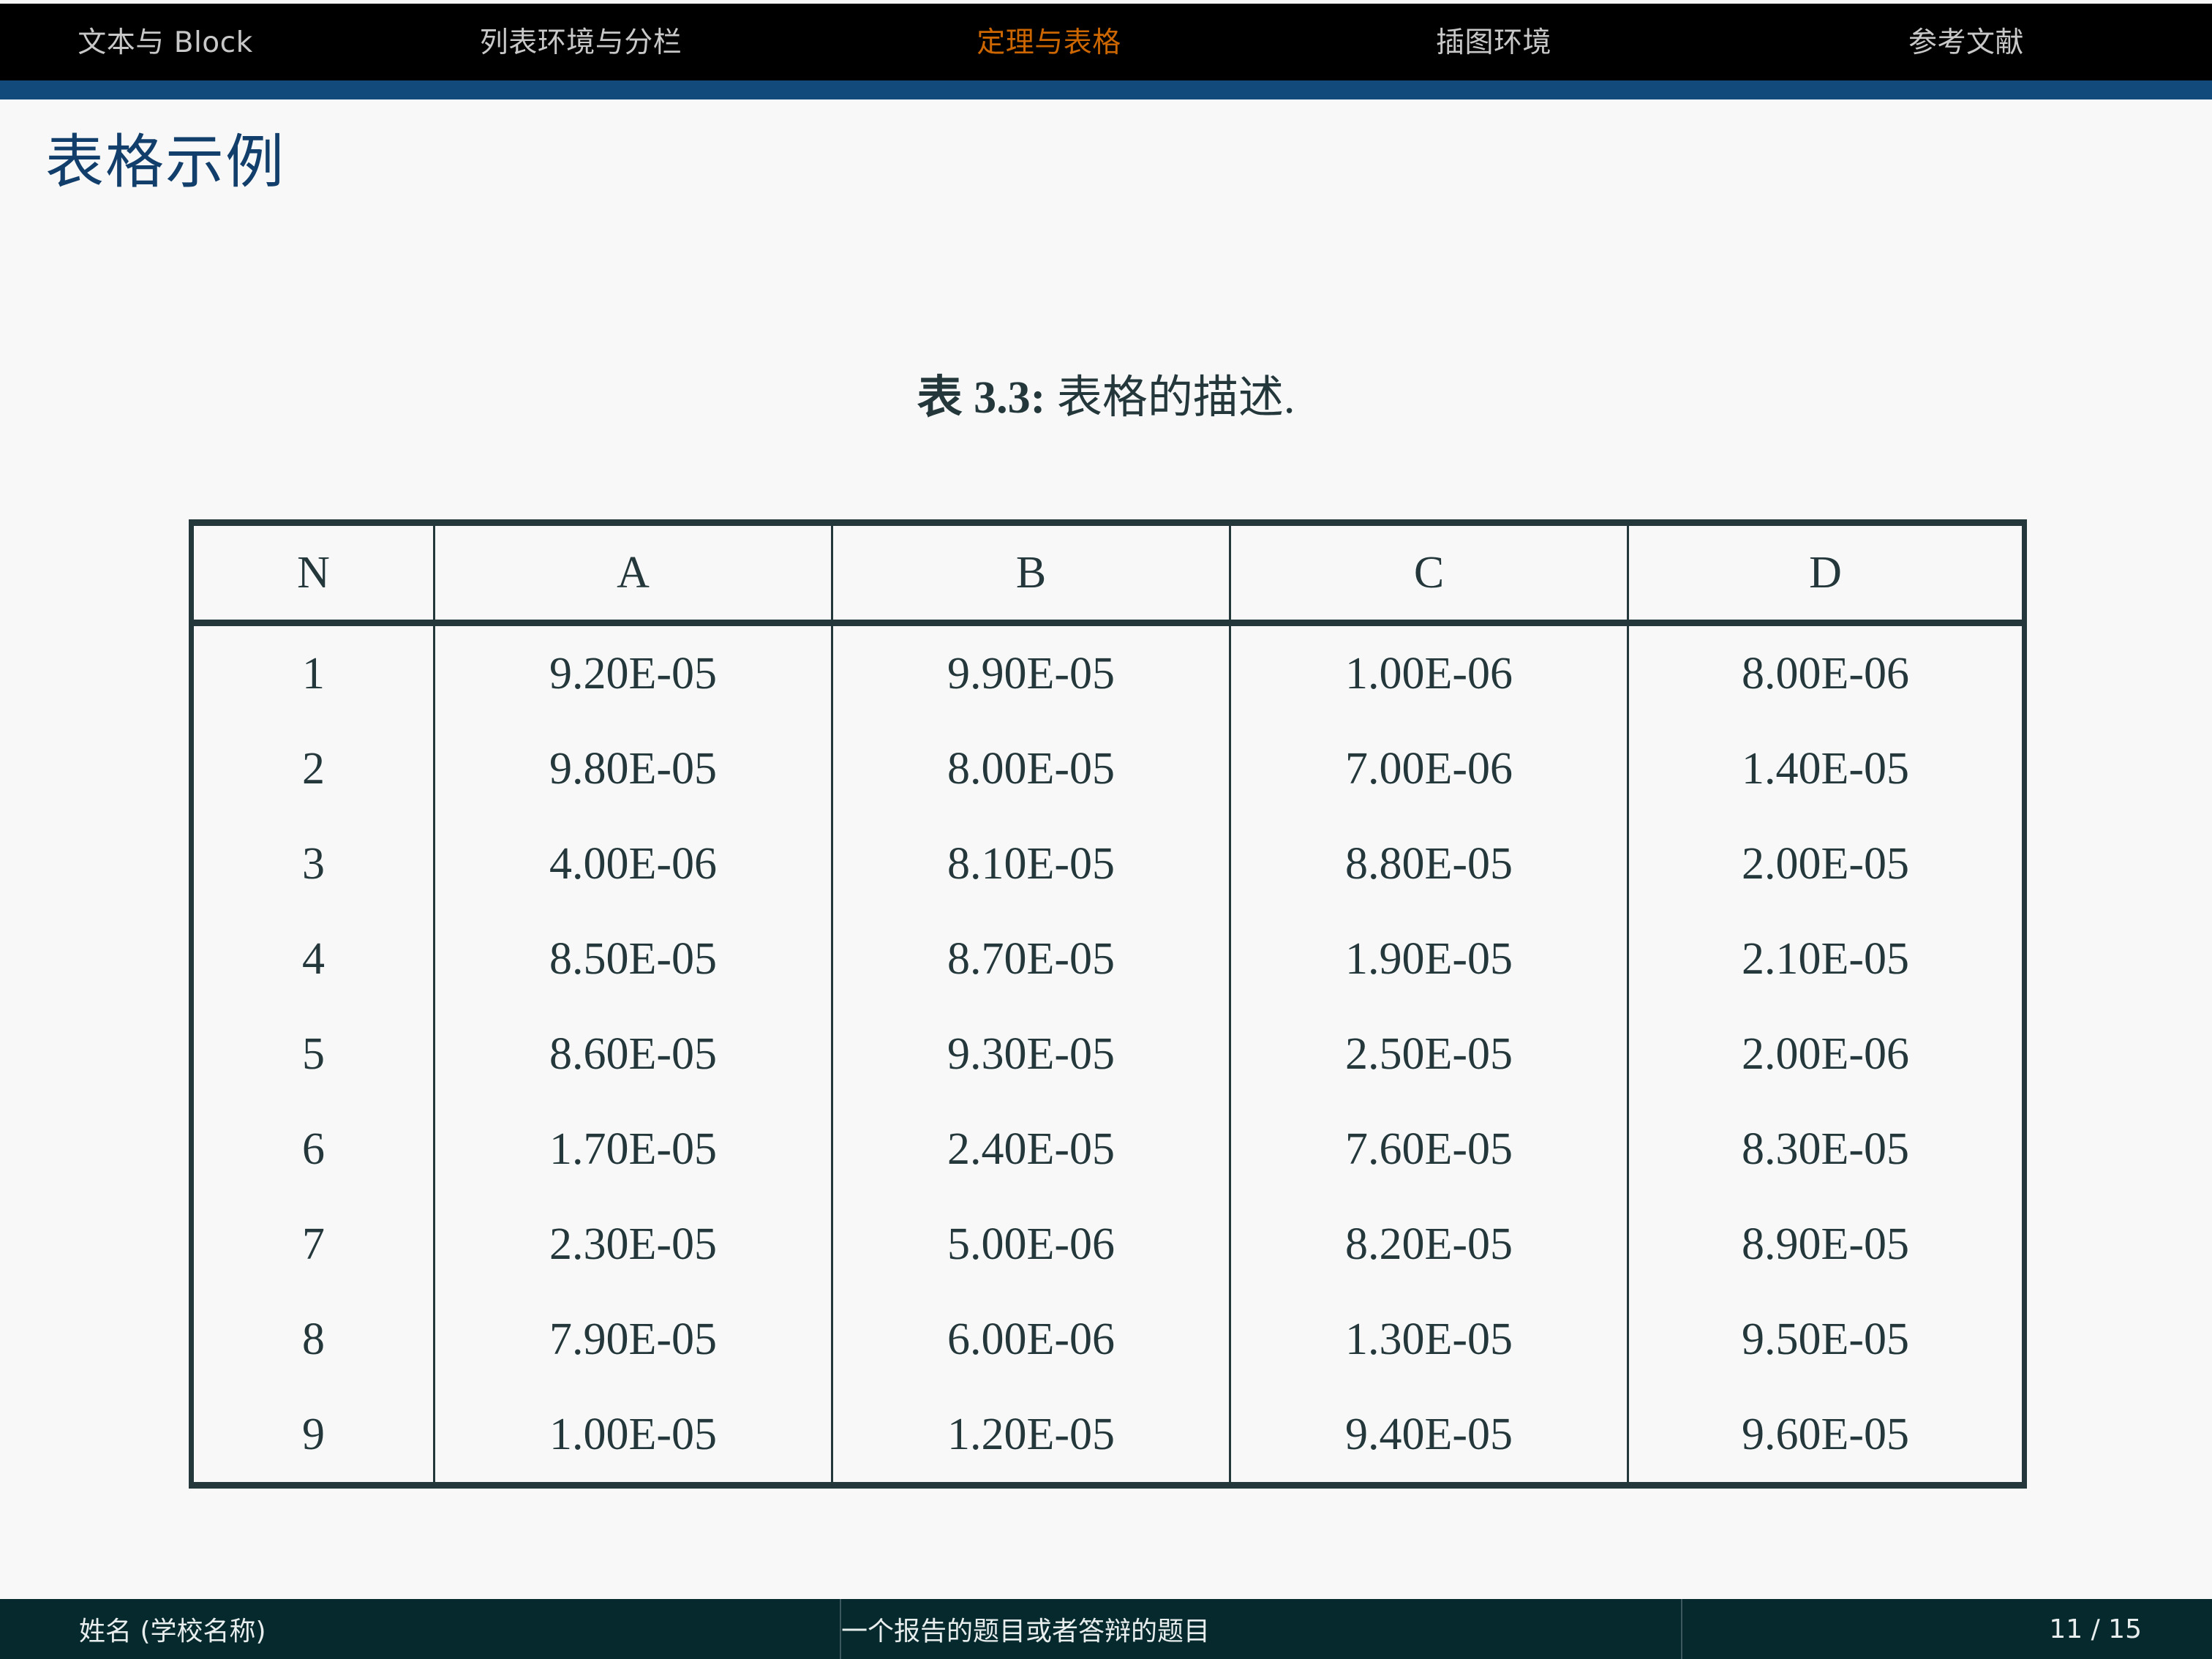 The width and height of the screenshot is (2212, 1659). Describe the element at coordinates (1826, 864) in the screenshot. I see `table-cell-d: 2.00E-05` at that location.